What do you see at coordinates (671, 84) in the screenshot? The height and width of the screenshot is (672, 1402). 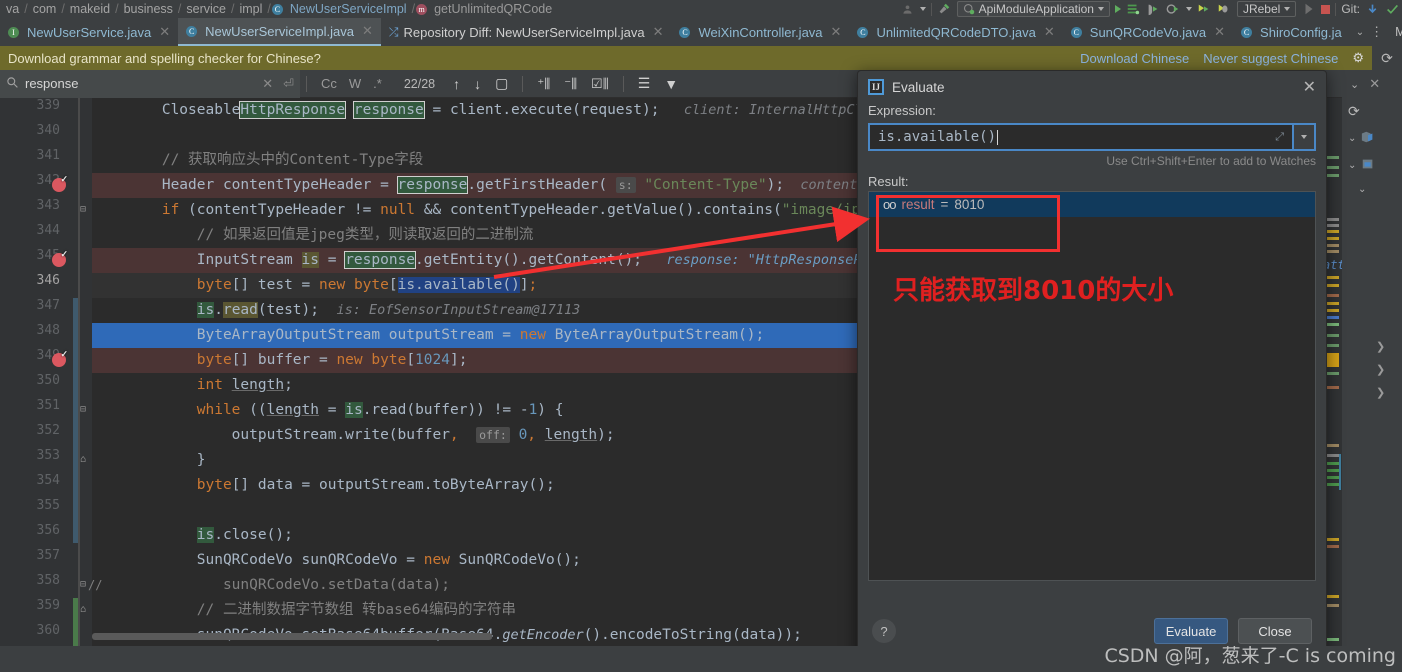 I see `filter-icon: ▼` at bounding box center [671, 84].